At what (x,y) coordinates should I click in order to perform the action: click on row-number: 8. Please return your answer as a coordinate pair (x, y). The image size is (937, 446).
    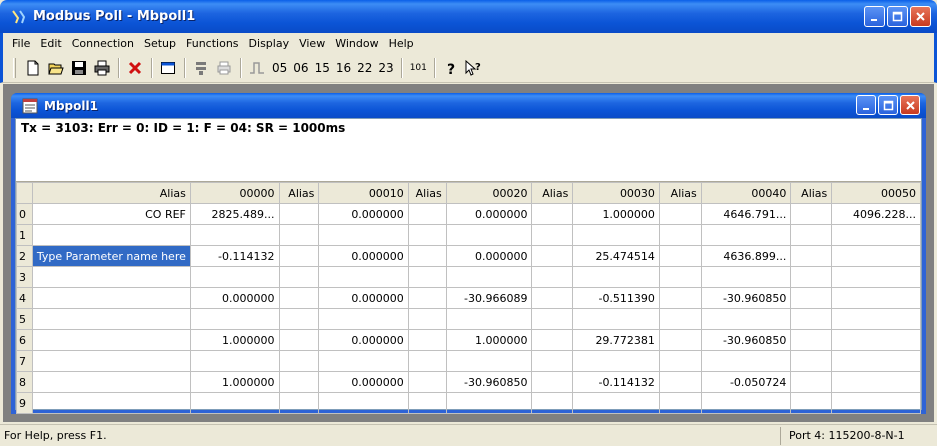
    Looking at the image, I should click on (24, 382).